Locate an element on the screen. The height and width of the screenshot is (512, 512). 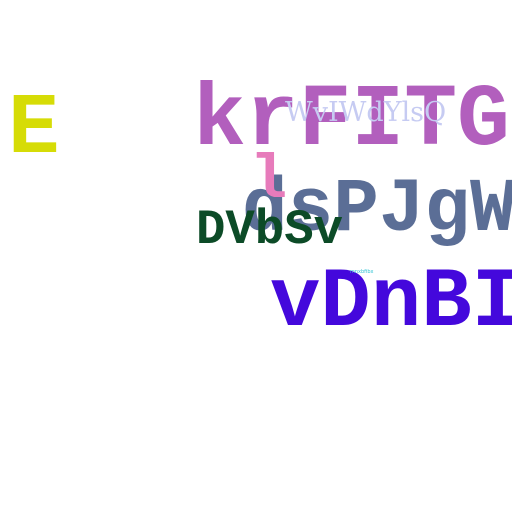
violet-word: vDnBI is located at coordinates (391, 303).